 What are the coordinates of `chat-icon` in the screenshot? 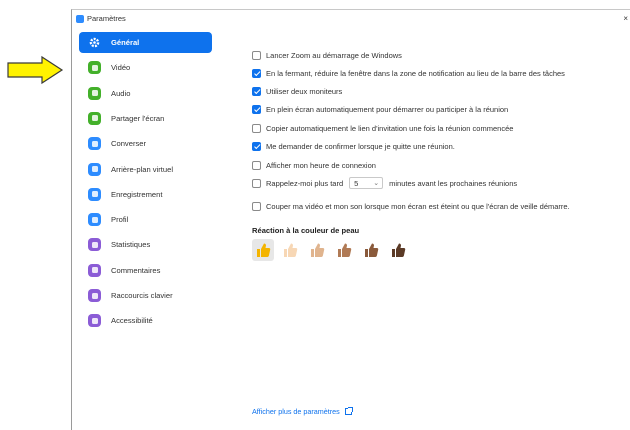 It's located at (94, 144).